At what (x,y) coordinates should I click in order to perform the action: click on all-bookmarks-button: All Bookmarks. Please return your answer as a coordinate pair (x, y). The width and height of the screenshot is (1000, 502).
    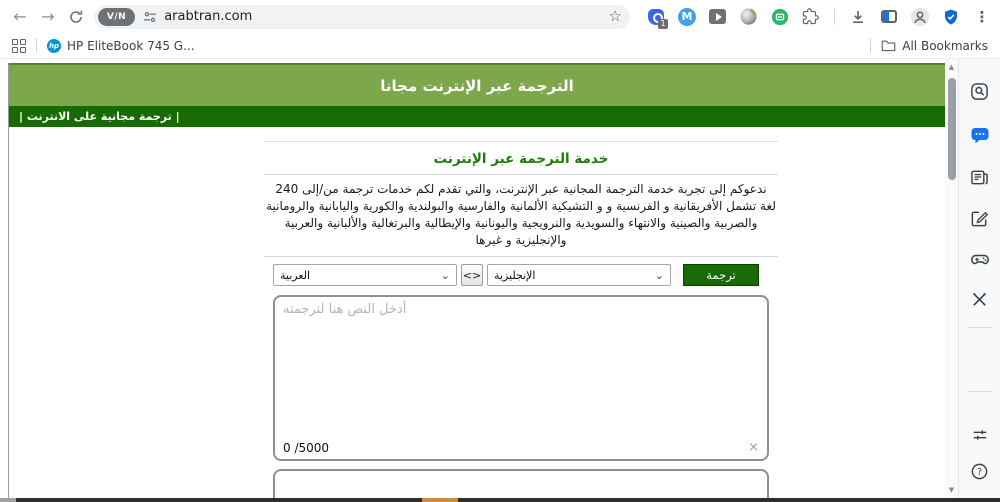
    Looking at the image, I should click on (934, 46).